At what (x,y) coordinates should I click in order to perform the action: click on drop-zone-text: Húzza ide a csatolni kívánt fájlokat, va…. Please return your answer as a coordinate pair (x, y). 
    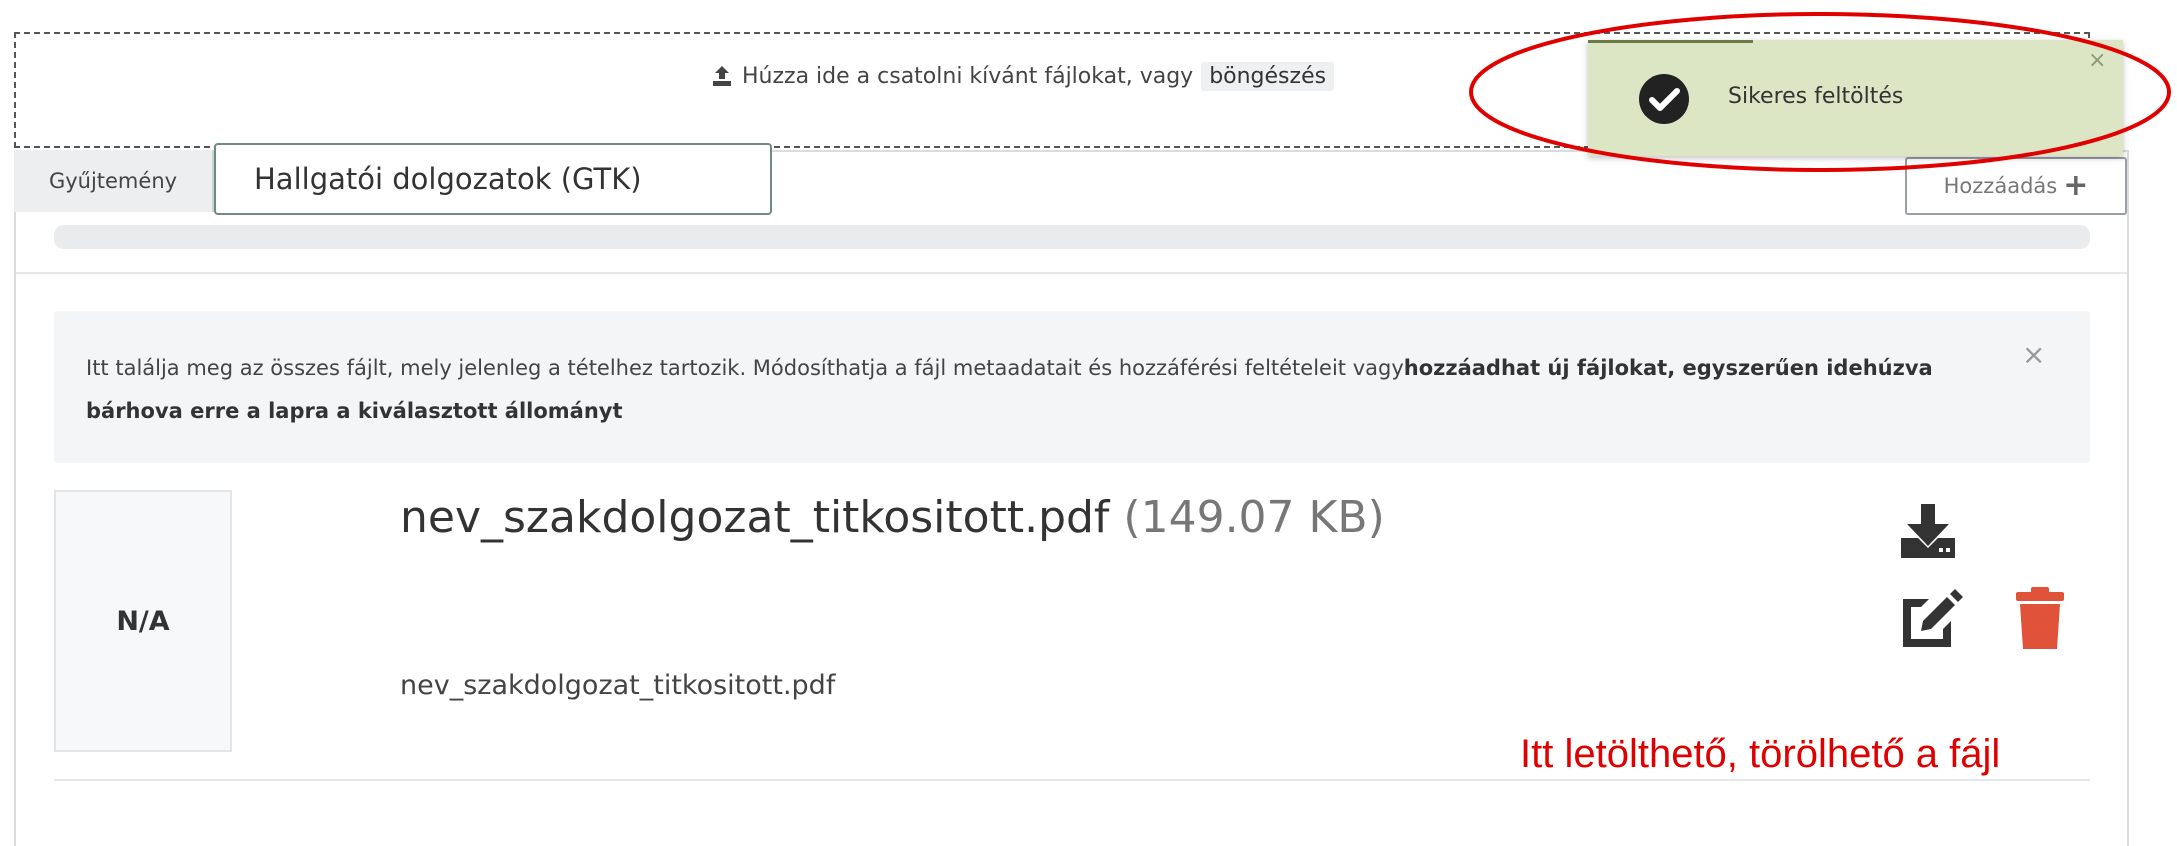
    Looking at the image, I should click on (1022, 76).